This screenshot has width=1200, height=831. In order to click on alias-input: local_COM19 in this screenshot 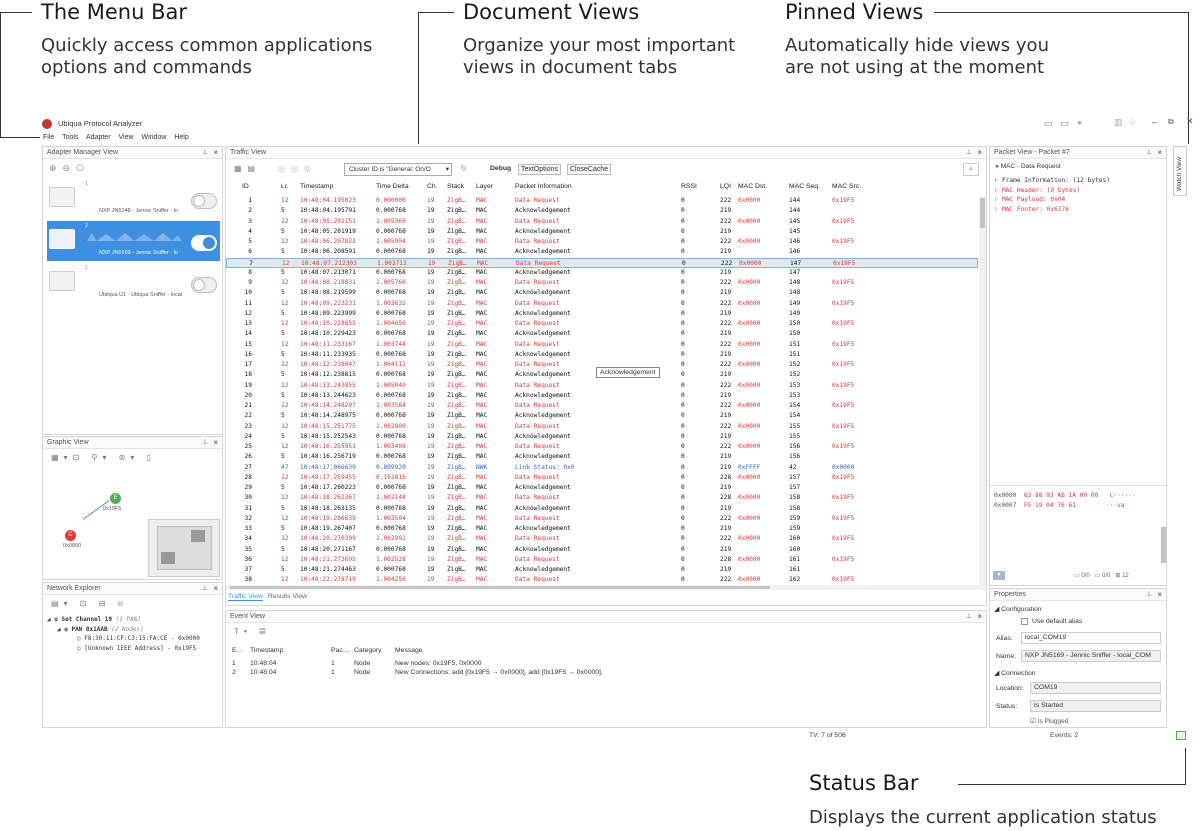, I will do `click(1091, 638)`.